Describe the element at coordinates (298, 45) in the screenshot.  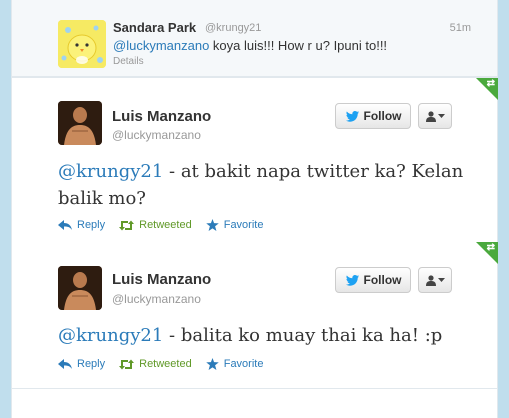
I see `tweet-body: koya luis!!! How r u? Ipuni to!!!` at that location.